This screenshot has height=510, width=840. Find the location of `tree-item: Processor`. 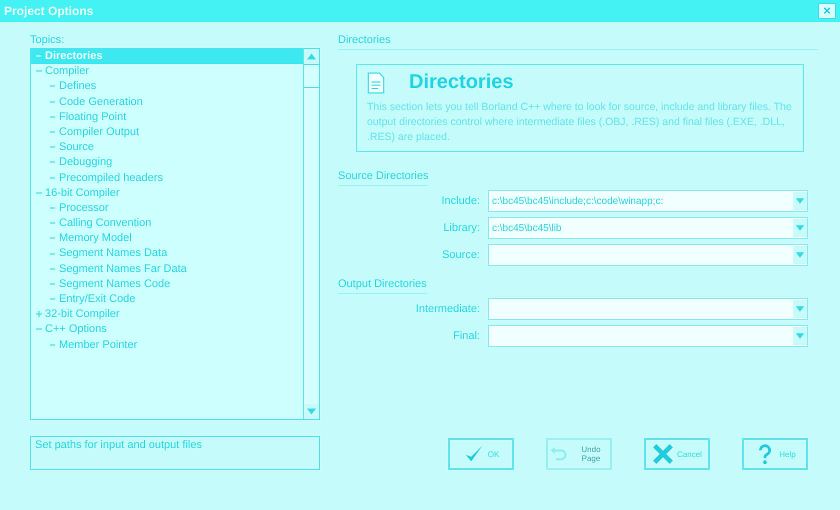

tree-item: Processor is located at coordinates (167, 208).